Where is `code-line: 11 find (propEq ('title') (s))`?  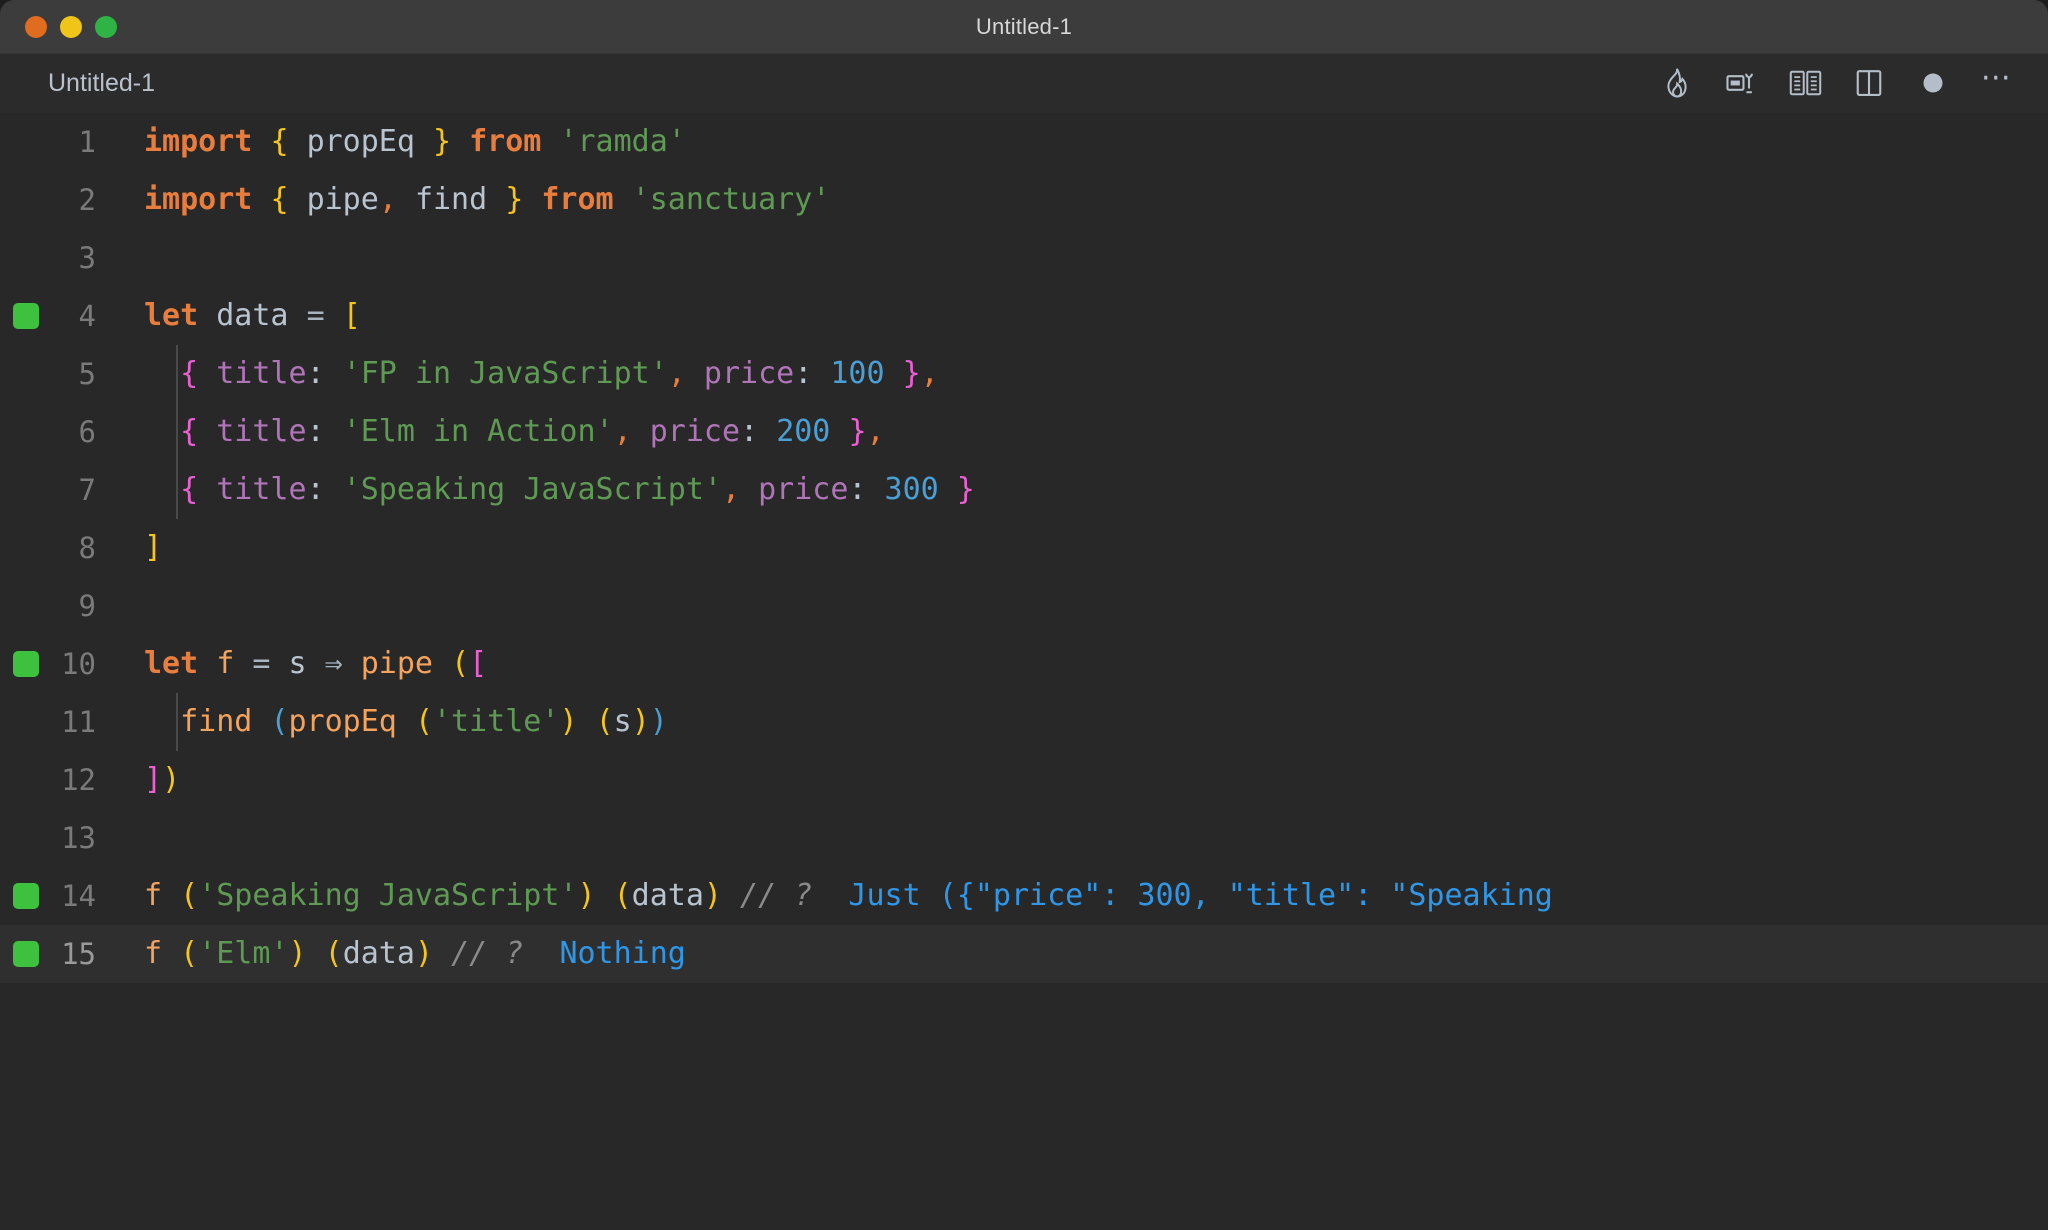
code-line: 11 find (propEq ('title') (s)) is located at coordinates (1024, 722).